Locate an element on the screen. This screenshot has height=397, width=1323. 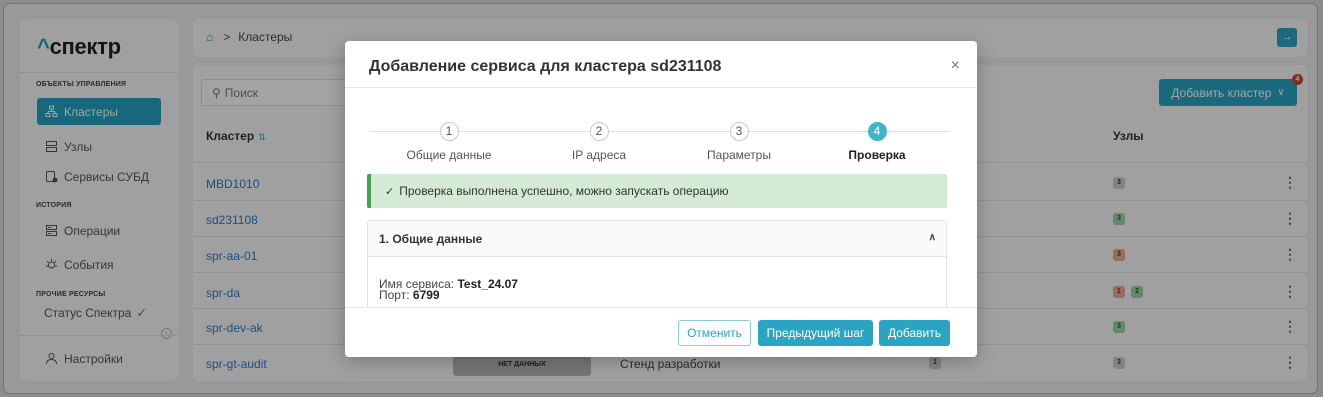
accordion-body: Имя сервиса: Test_24.07 Порт: 6799 is located at coordinates (657, 279).